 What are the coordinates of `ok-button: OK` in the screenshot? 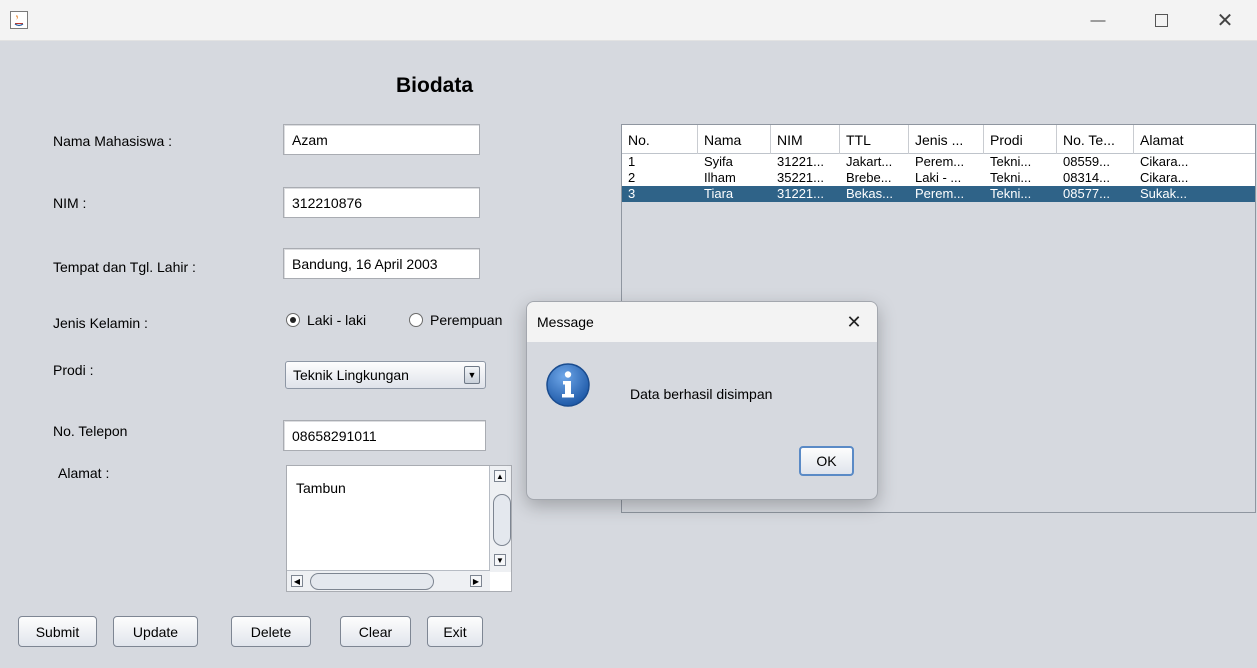 It's located at (826, 461).